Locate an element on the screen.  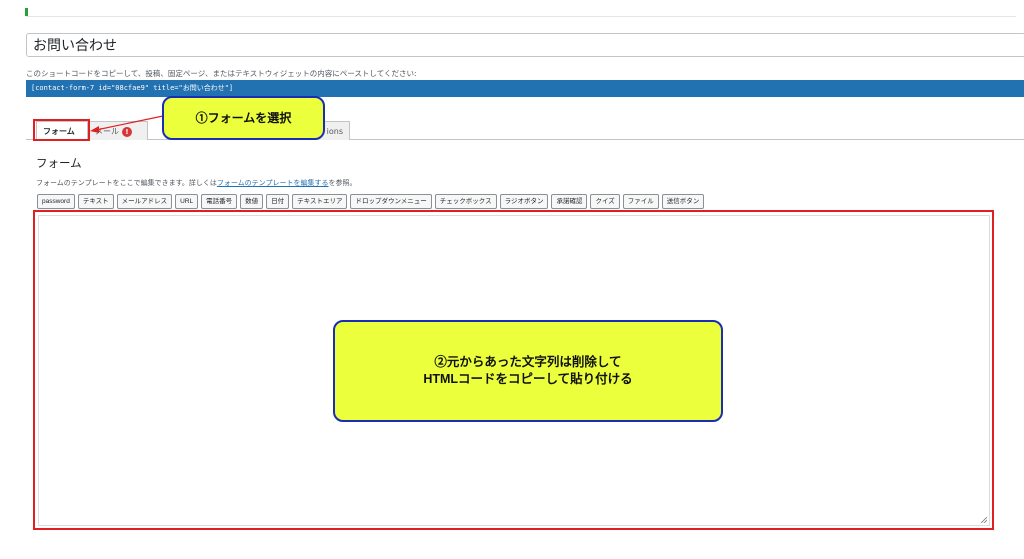
annotation-step2: ②元からあった文字列は削除して HTMLコードをコピーして貼り付ける is located at coordinates (528, 371).